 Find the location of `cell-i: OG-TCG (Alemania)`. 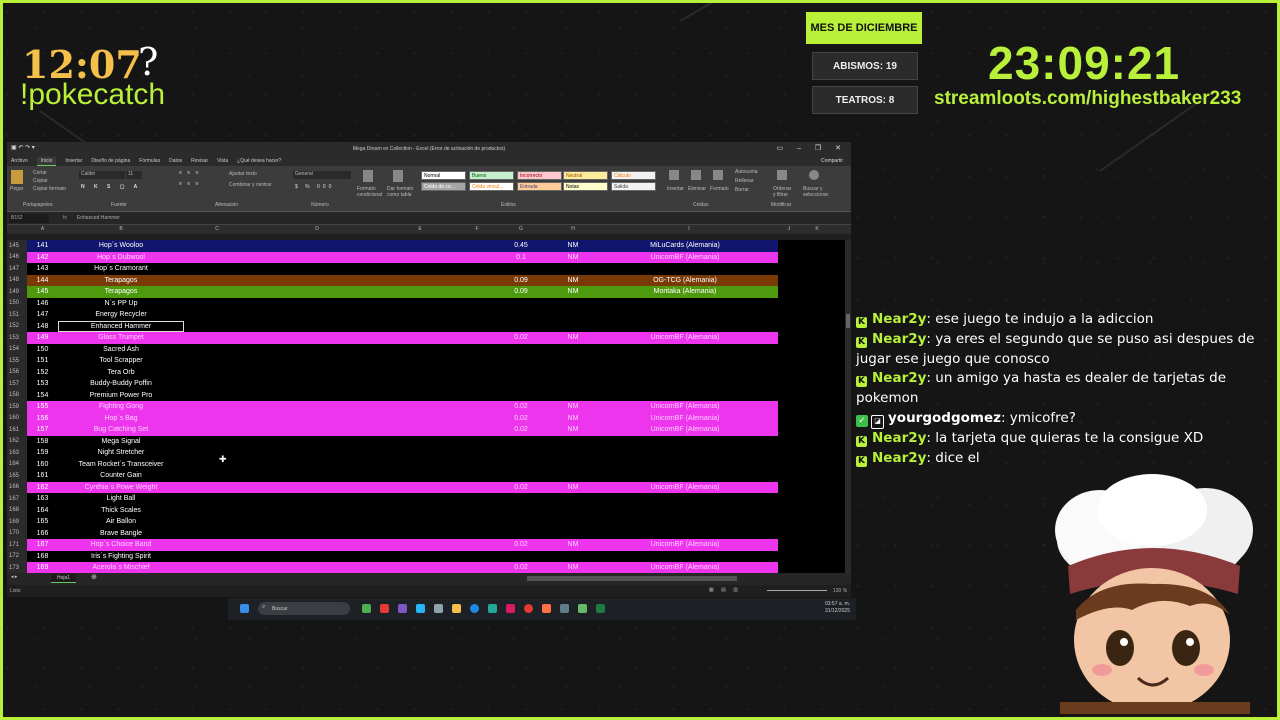

cell-i: OG-TCG (Alemania) is located at coordinates (685, 281).